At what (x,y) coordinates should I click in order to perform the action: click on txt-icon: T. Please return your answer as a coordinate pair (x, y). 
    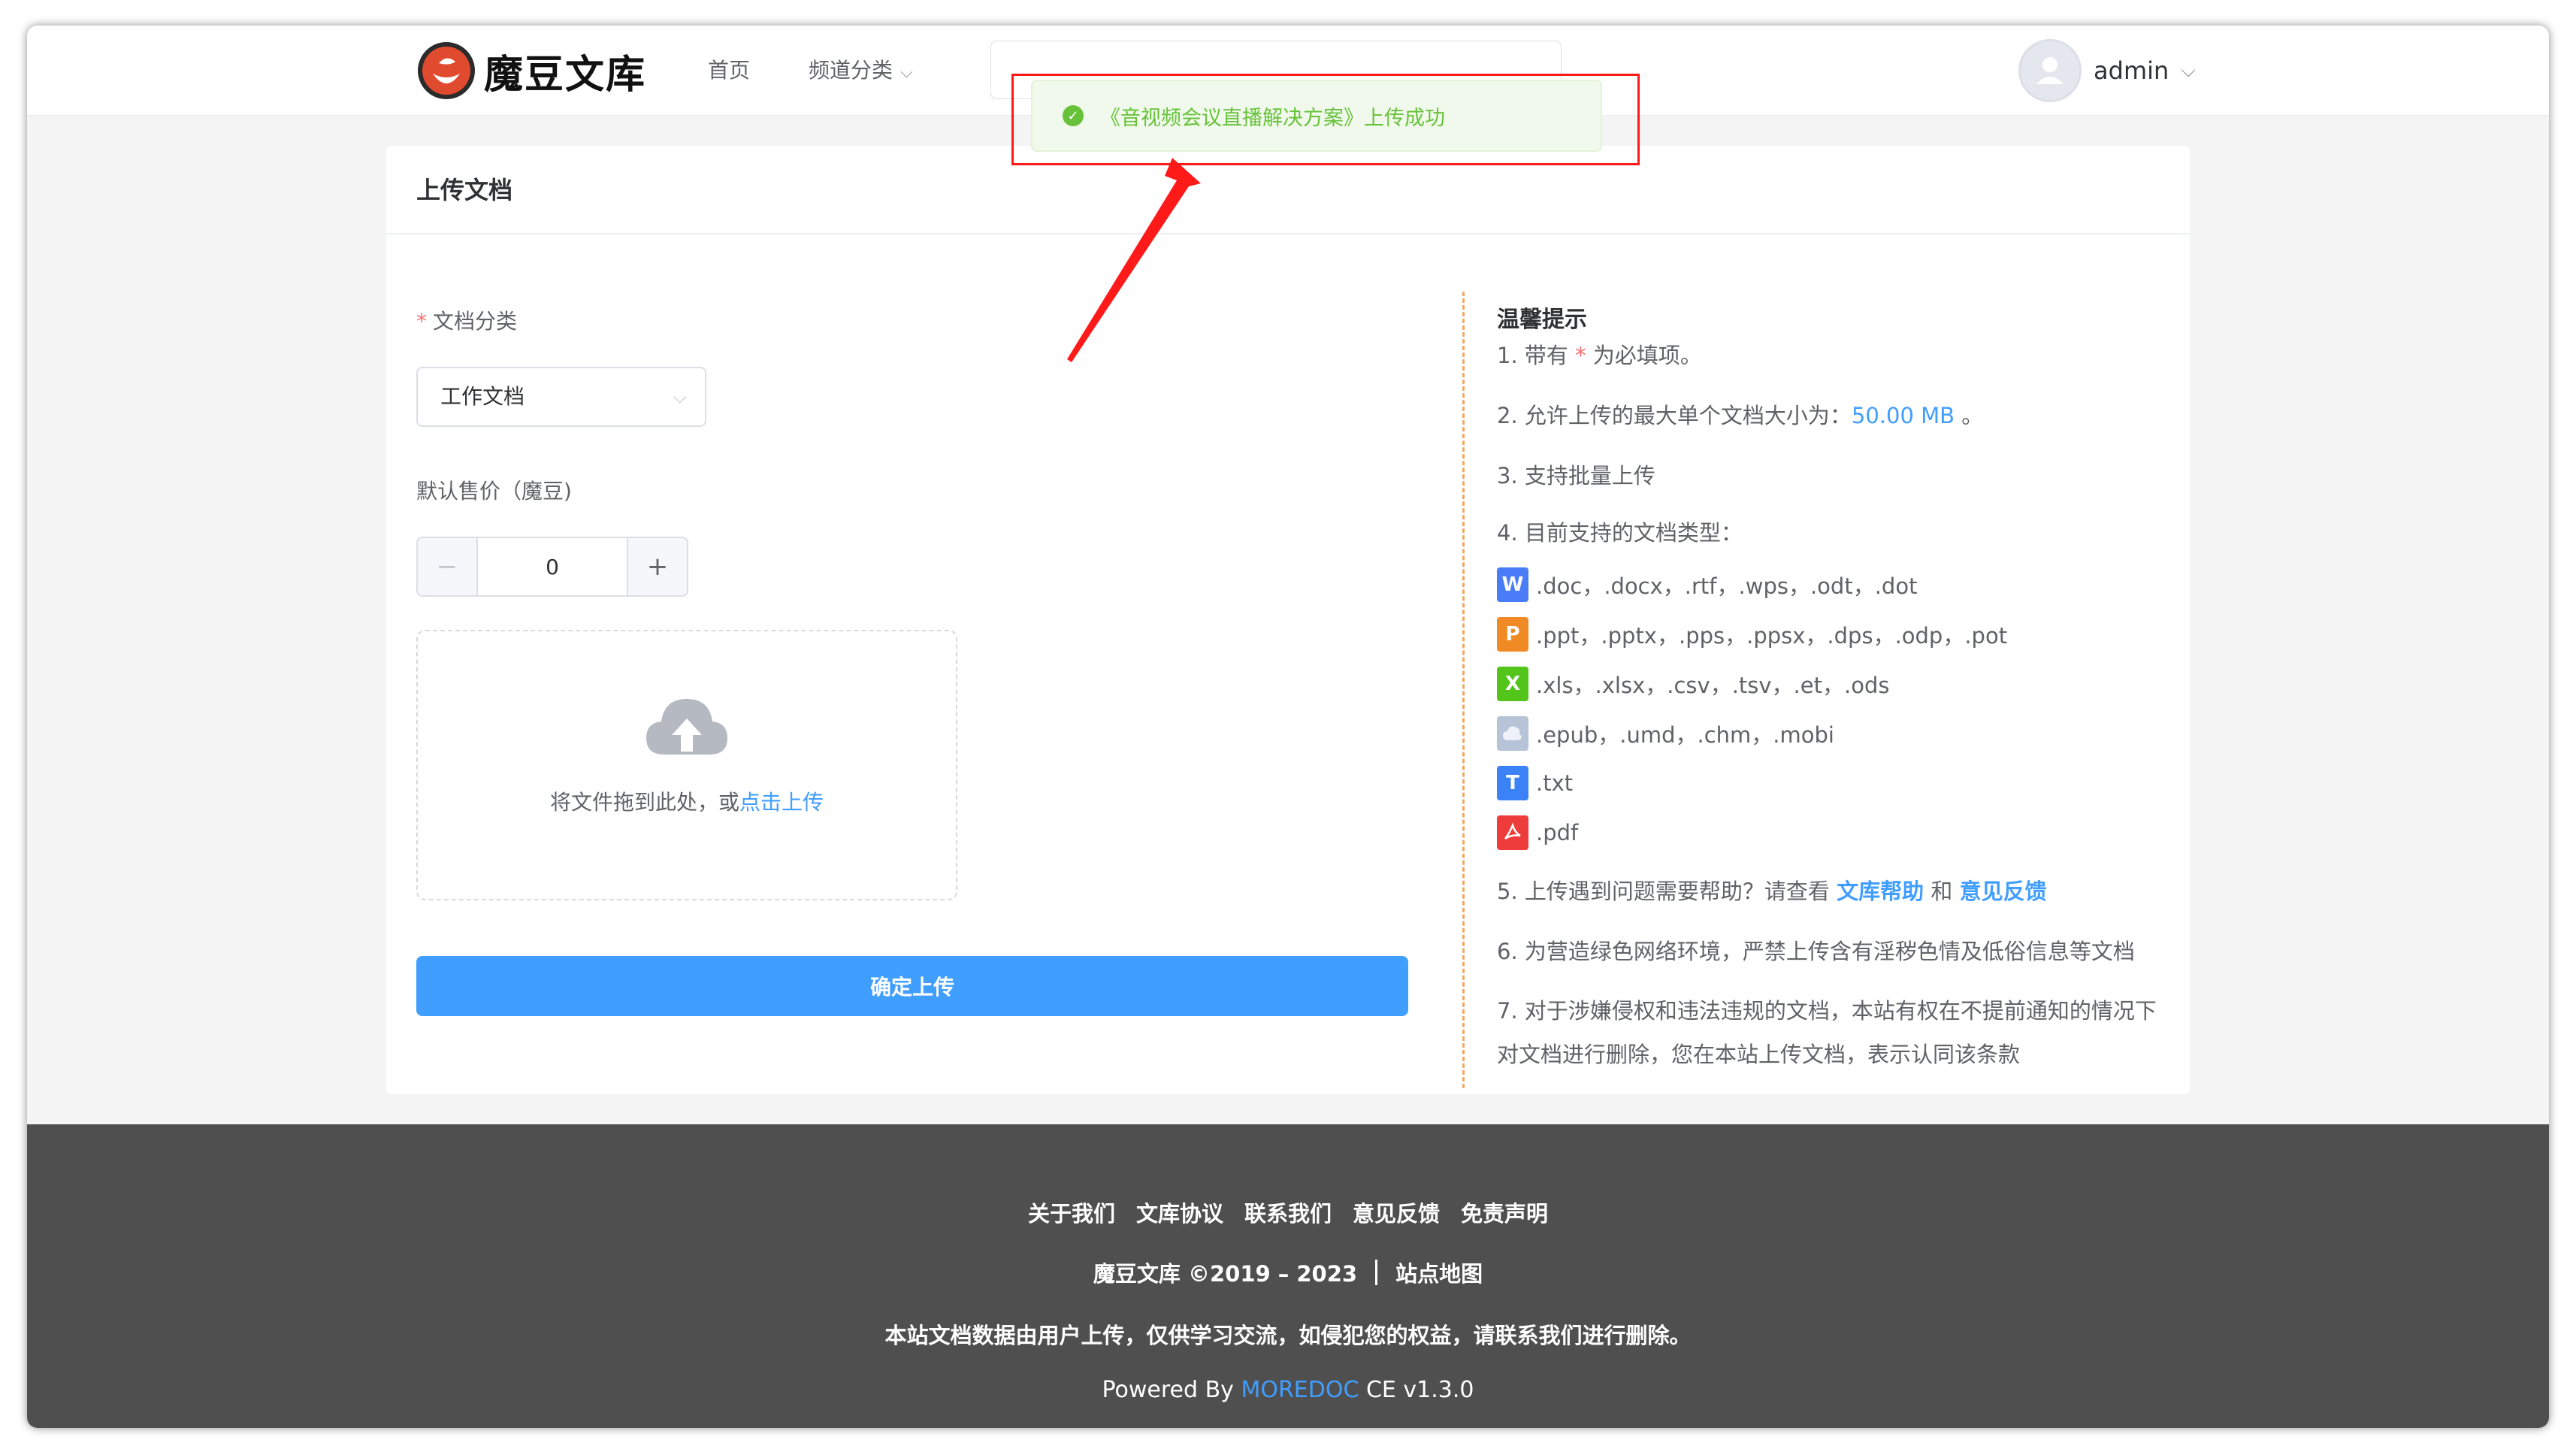
    Looking at the image, I should click on (1512, 783).